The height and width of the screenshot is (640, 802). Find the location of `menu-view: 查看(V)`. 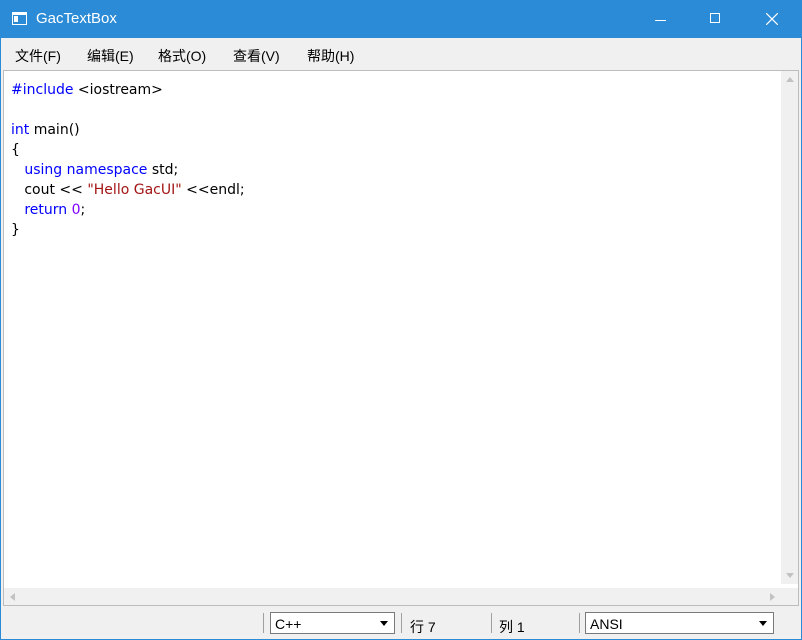

menu-view: 查看(V) is located at coordinates (256, 56).